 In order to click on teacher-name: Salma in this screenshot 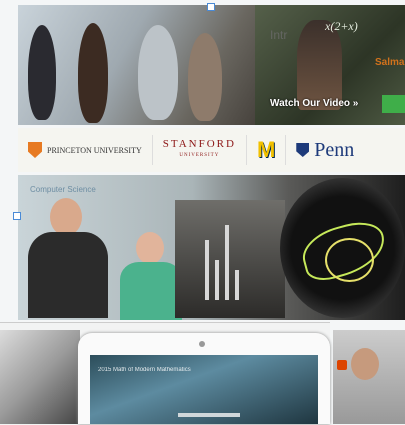, I will do `click(390, 62)`.